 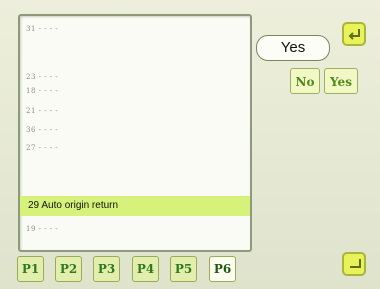 What do you see at coordinates (42, 29) in the screenshot?
I see `list-item: 31 - - - -` at bounding box center [42, 29].